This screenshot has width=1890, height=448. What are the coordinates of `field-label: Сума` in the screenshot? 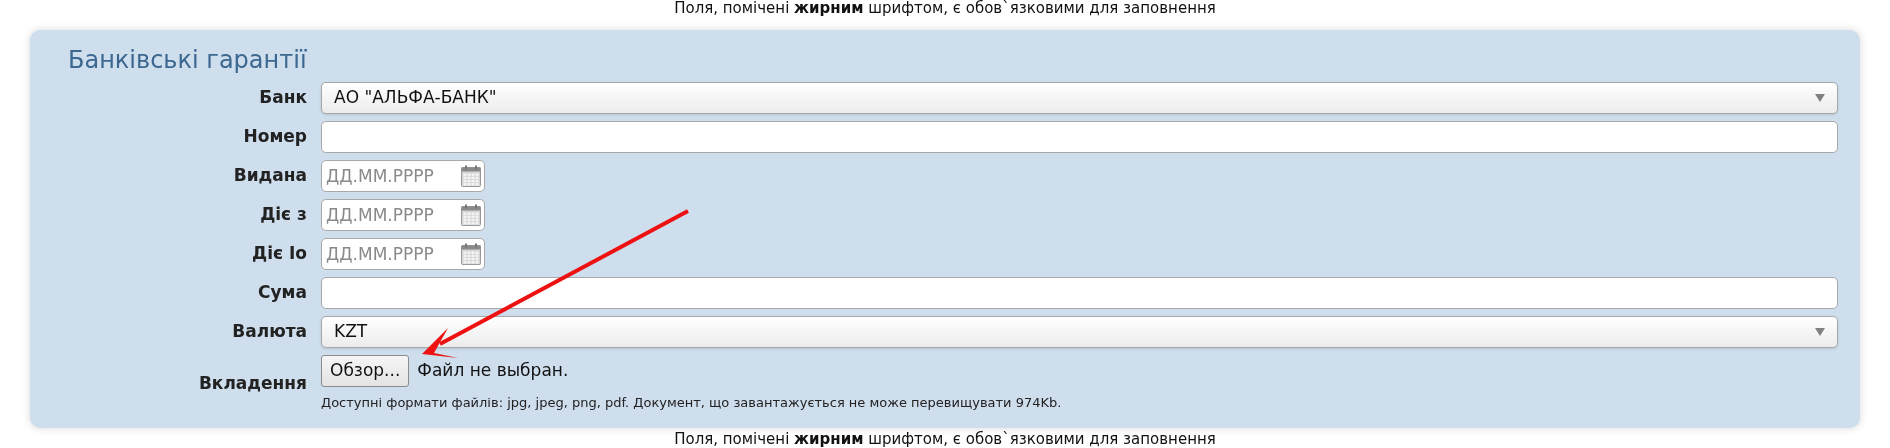 It's located at (282, 293).